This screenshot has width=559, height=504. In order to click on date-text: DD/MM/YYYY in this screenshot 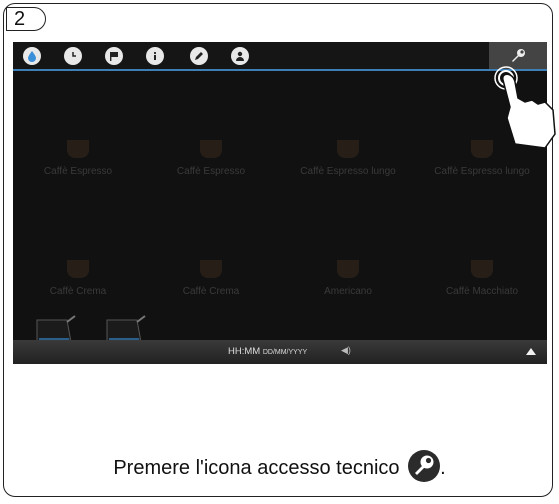, I will do `click(285, 352)`.